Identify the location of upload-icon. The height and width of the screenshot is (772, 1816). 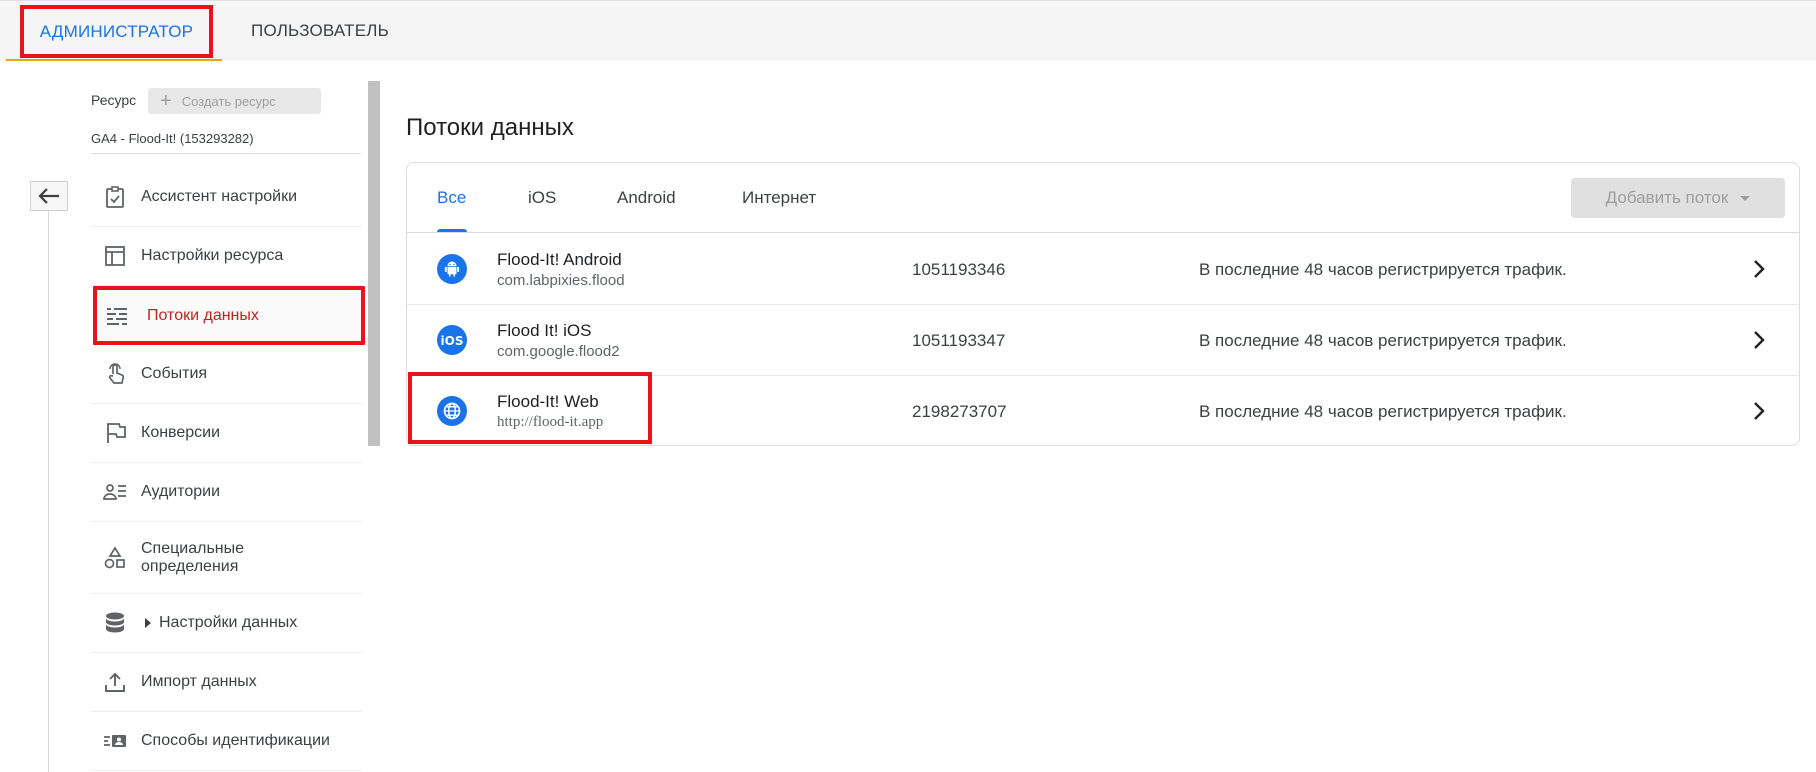
(116, 682).